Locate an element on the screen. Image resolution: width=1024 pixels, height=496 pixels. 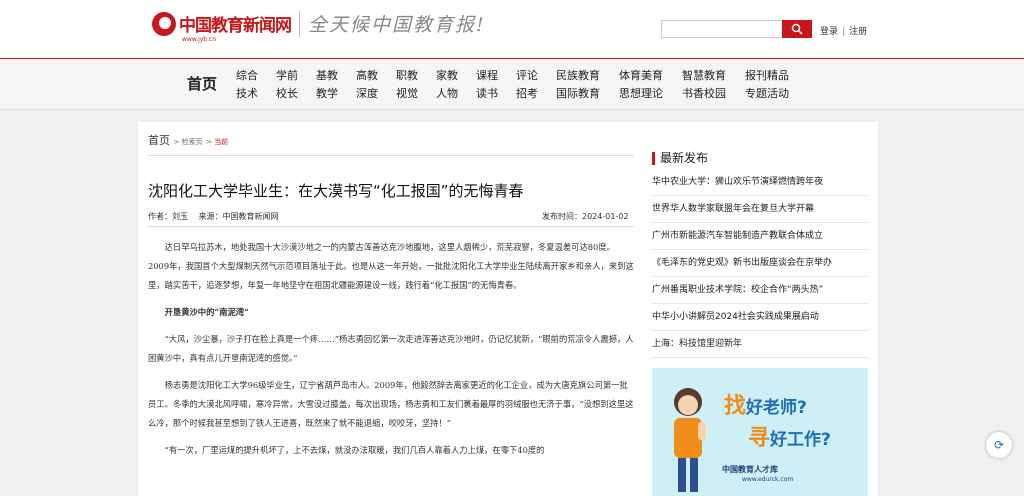
nav-item: 视觉 is located at coordinates (416, 94).